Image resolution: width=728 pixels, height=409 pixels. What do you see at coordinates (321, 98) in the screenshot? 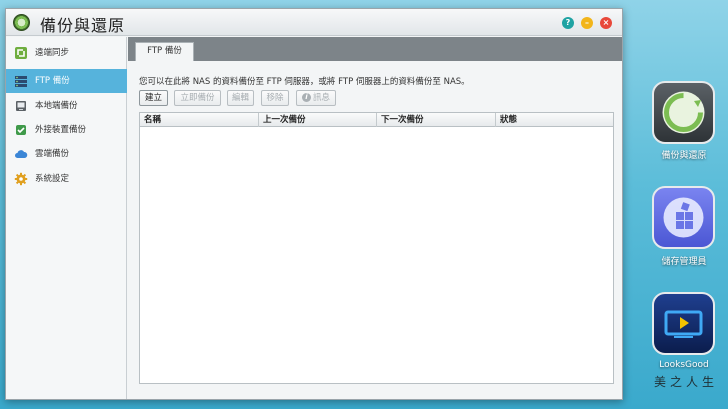
I see `info-button-label: 訊息` at bounding box center [321, 98].